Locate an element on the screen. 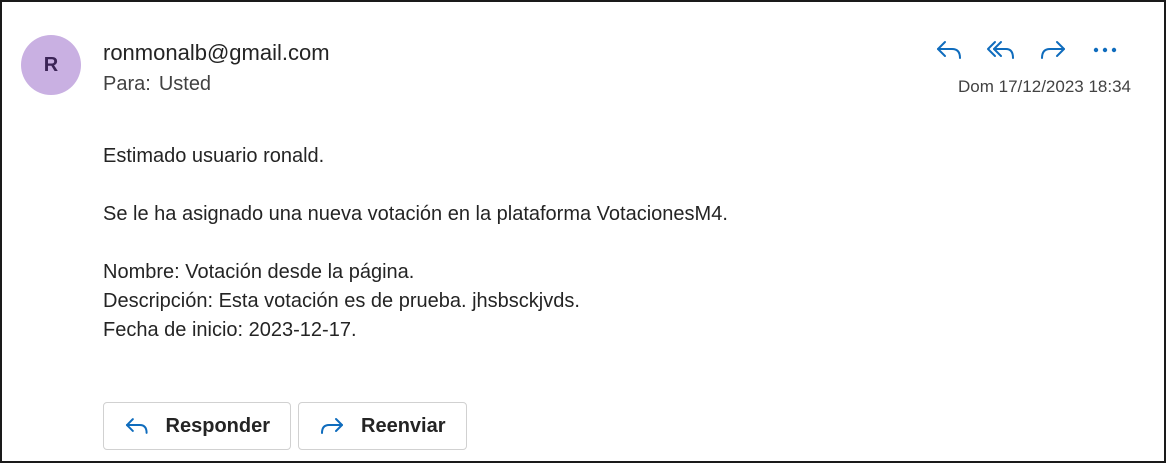  reply-button is located at coordinates (949, 50).